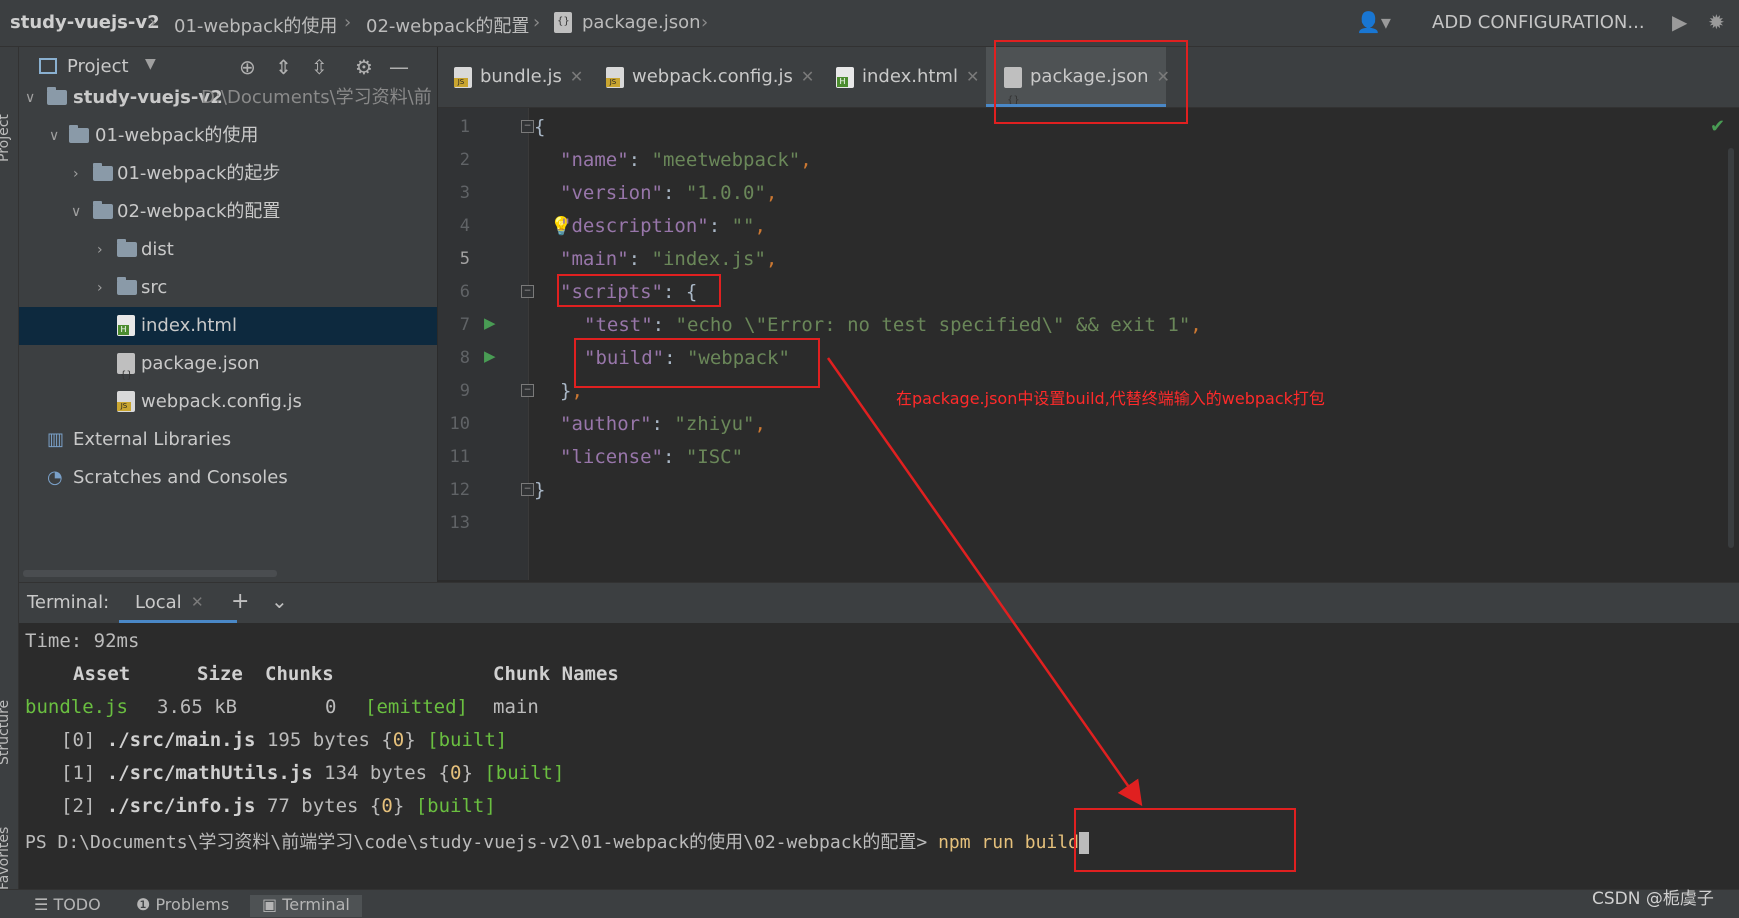 This screenshot has height=918, width=1739. Describe the element at coordinates (1653, 899) in the screenshot. I see `watermark: CSDN @栀虞子` at that location.